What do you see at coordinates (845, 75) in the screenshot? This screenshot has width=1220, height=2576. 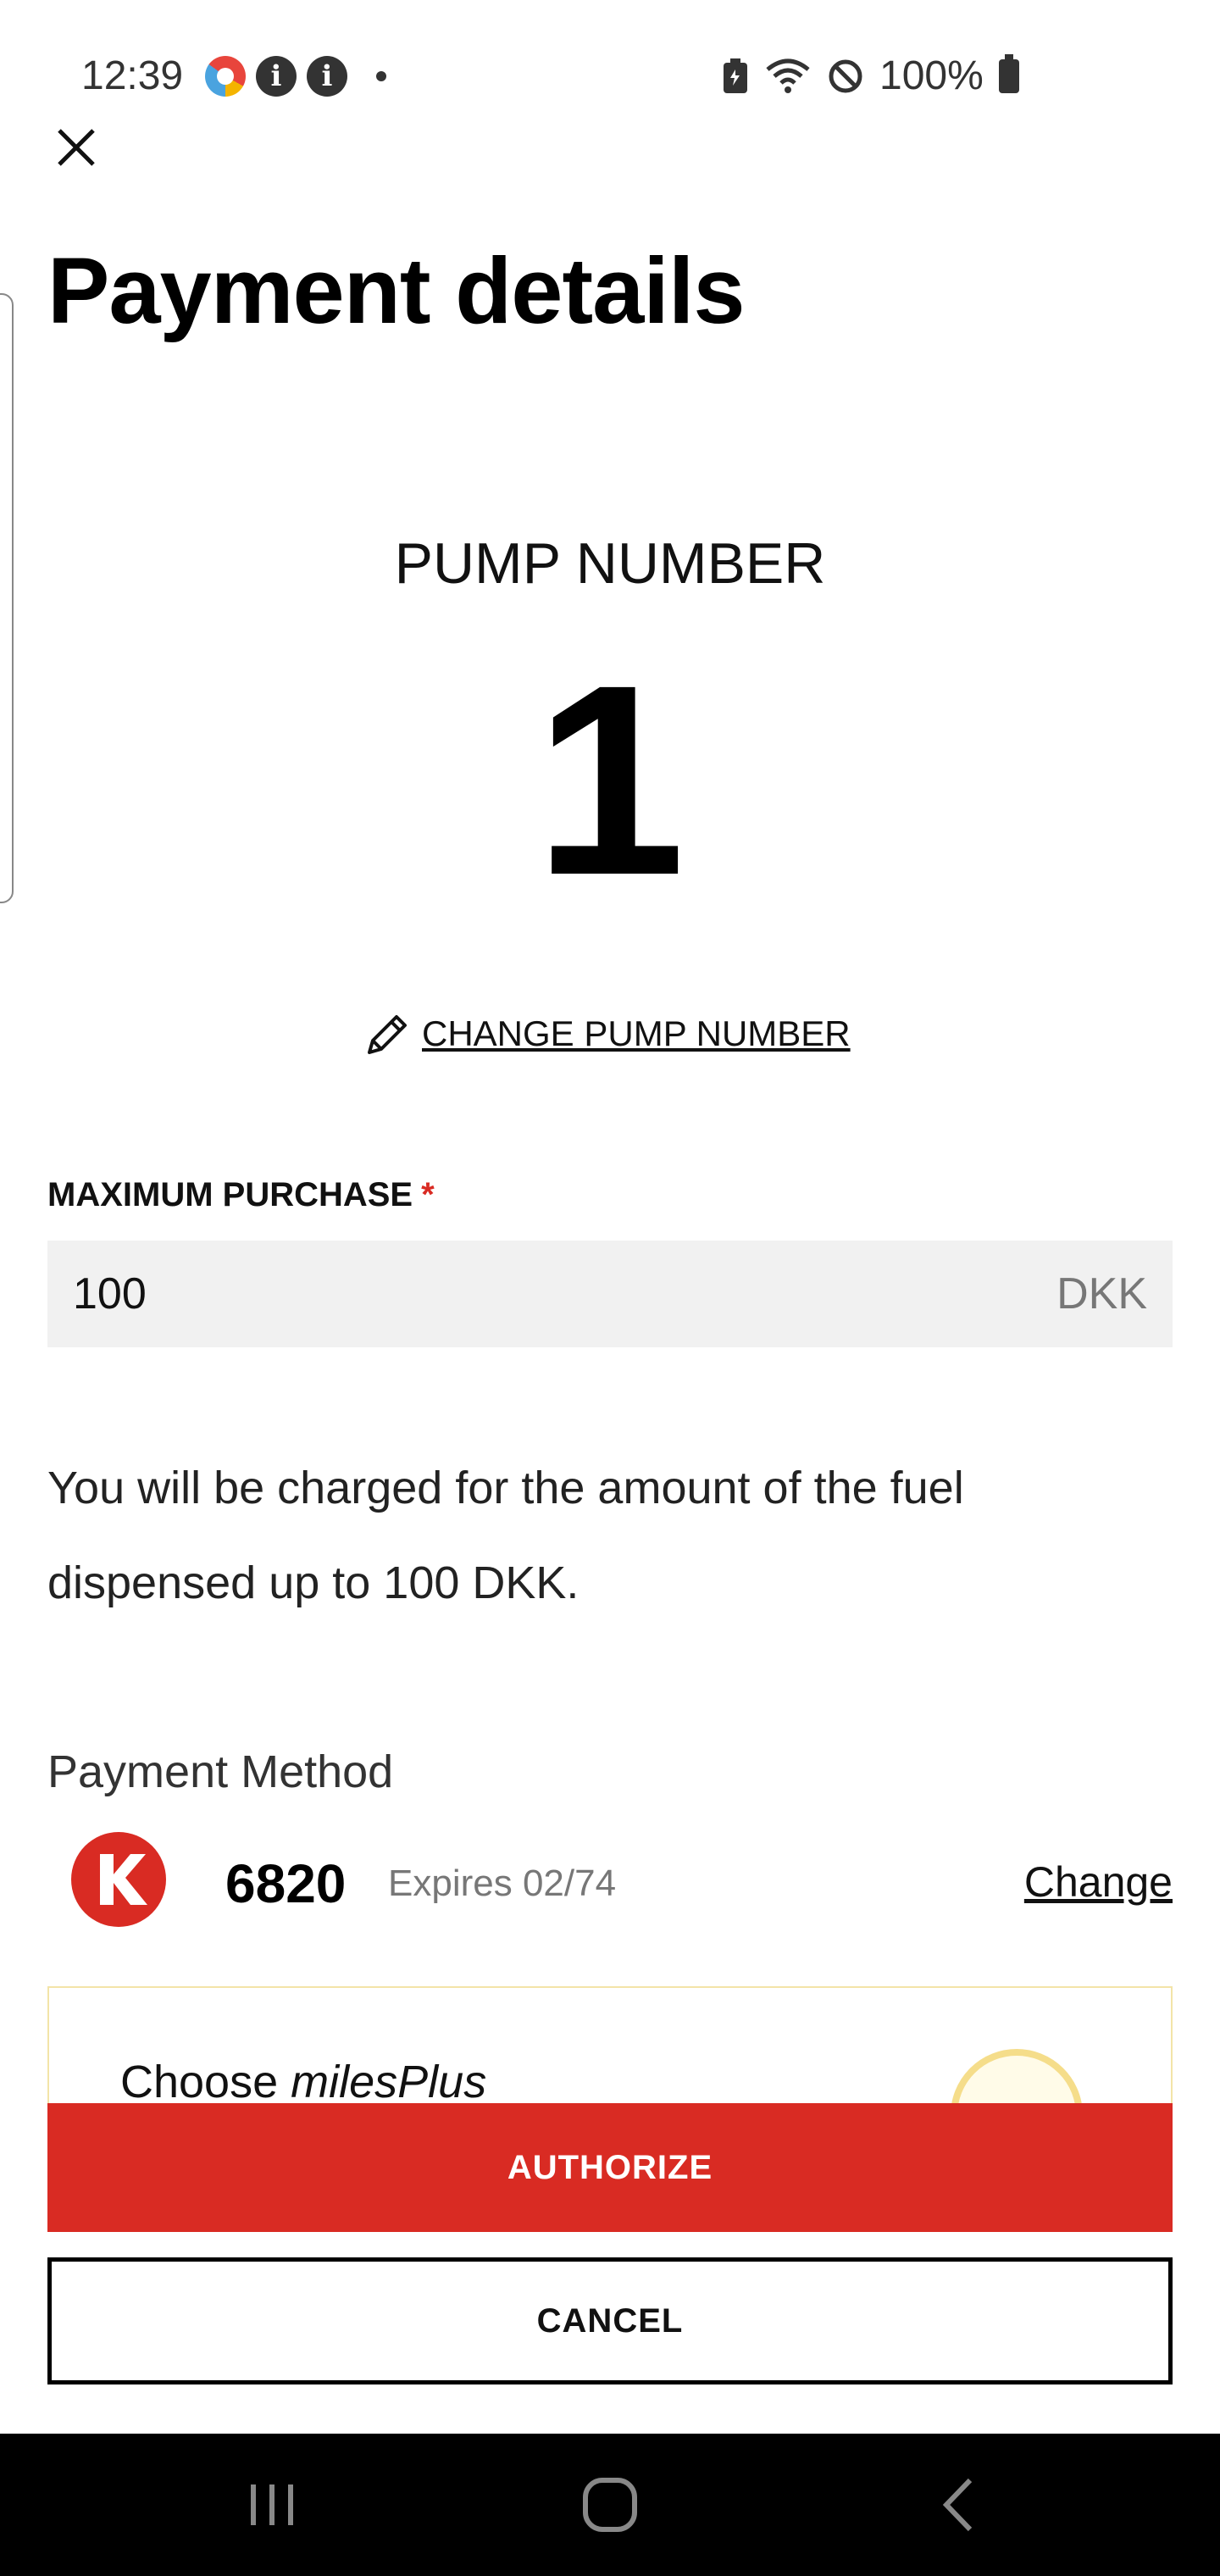 I see `do-not-disturb-icon` at bounding box center [845, 75].